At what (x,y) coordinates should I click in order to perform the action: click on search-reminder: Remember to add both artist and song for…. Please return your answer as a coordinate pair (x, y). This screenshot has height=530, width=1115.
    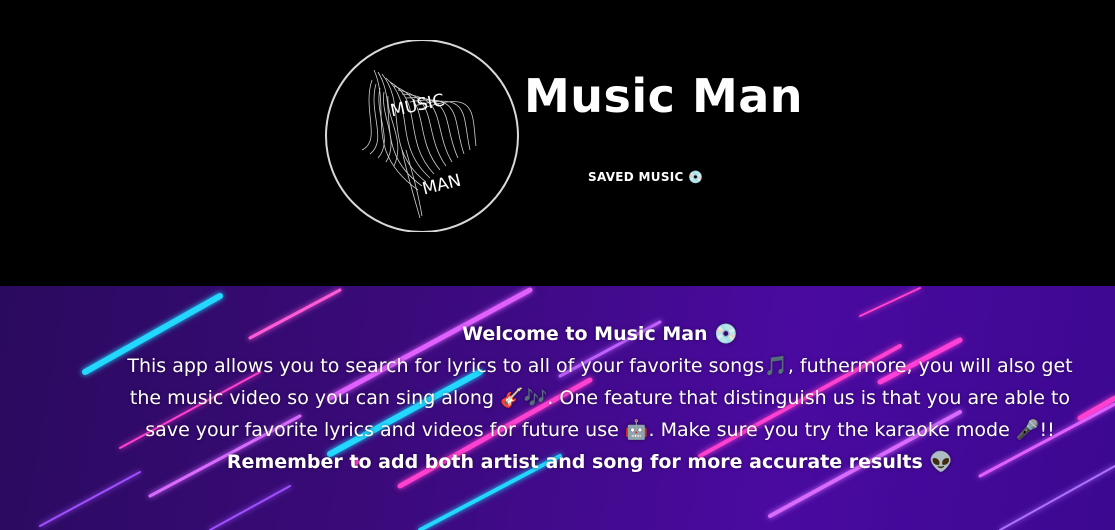
    Looking at the image, I should click on (590, 462).